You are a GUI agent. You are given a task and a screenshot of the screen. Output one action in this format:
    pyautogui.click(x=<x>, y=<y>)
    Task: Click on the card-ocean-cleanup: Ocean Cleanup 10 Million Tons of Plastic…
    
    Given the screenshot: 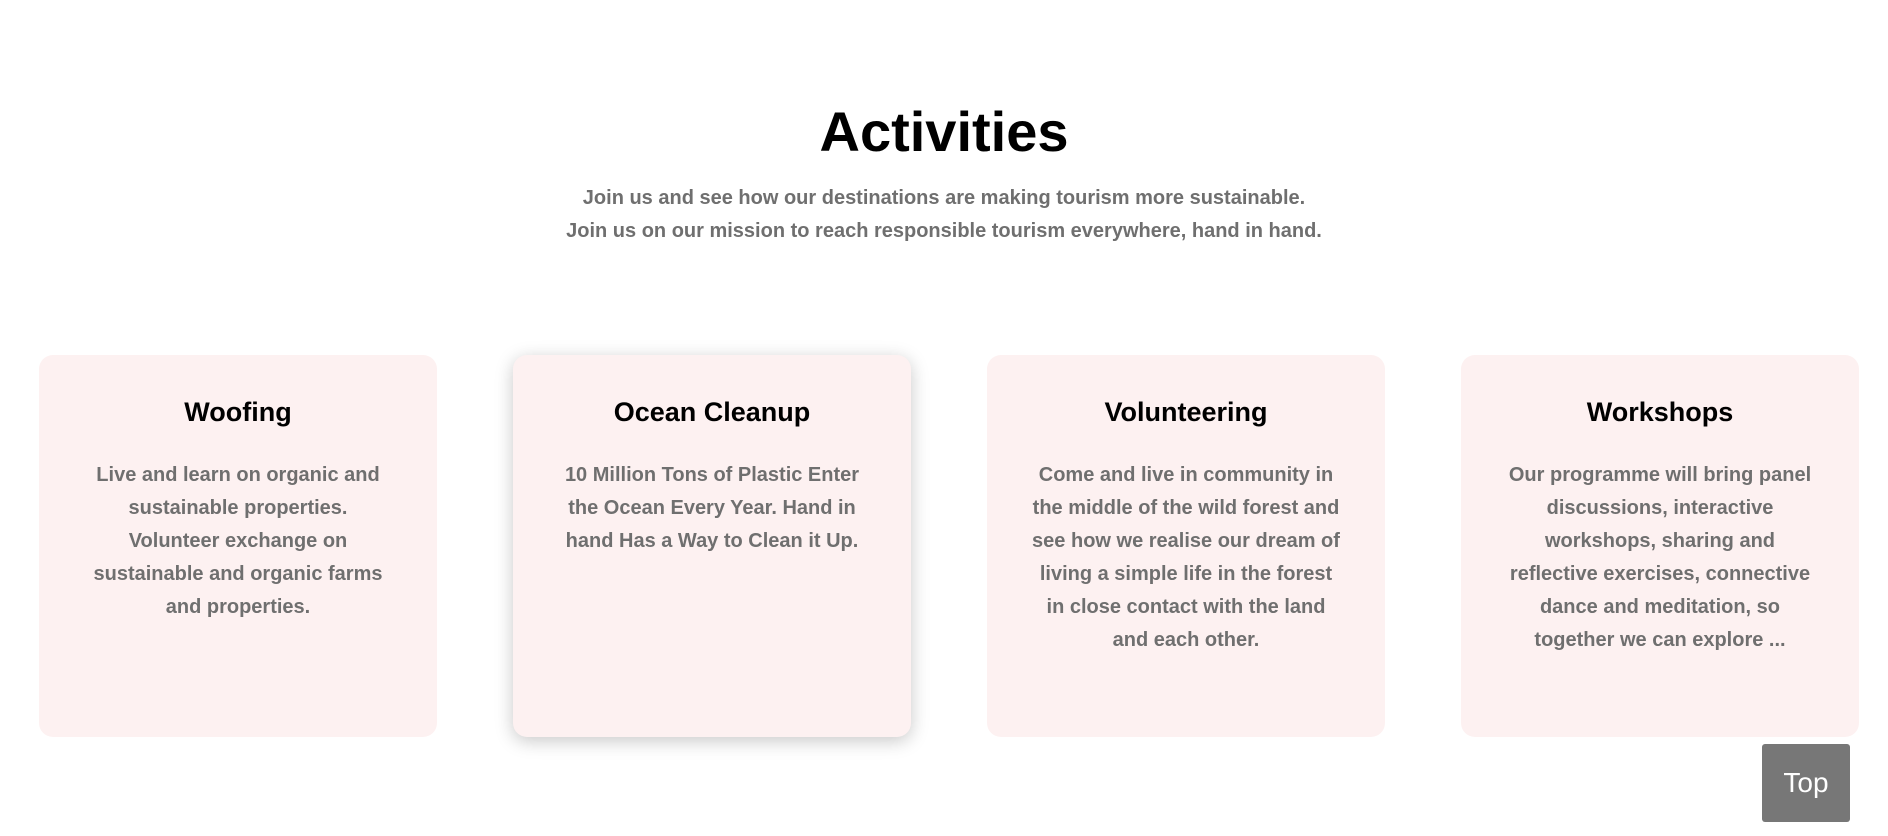 What is the action you would take?
    pyautogui.click(x=712, y=546)
    